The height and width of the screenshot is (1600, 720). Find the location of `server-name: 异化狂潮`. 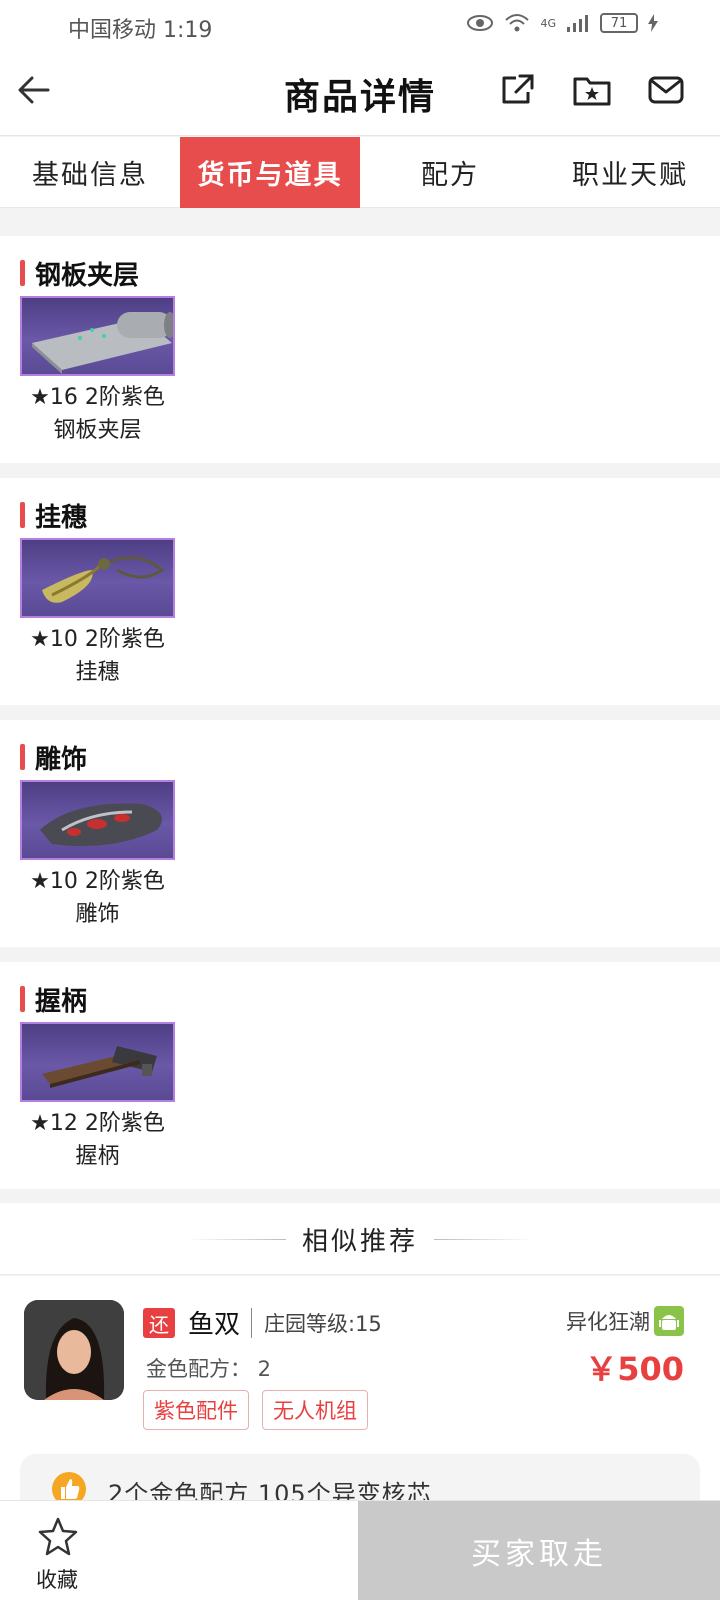

server-name: 异化狂潮 is located at coordinates (608, 1322).